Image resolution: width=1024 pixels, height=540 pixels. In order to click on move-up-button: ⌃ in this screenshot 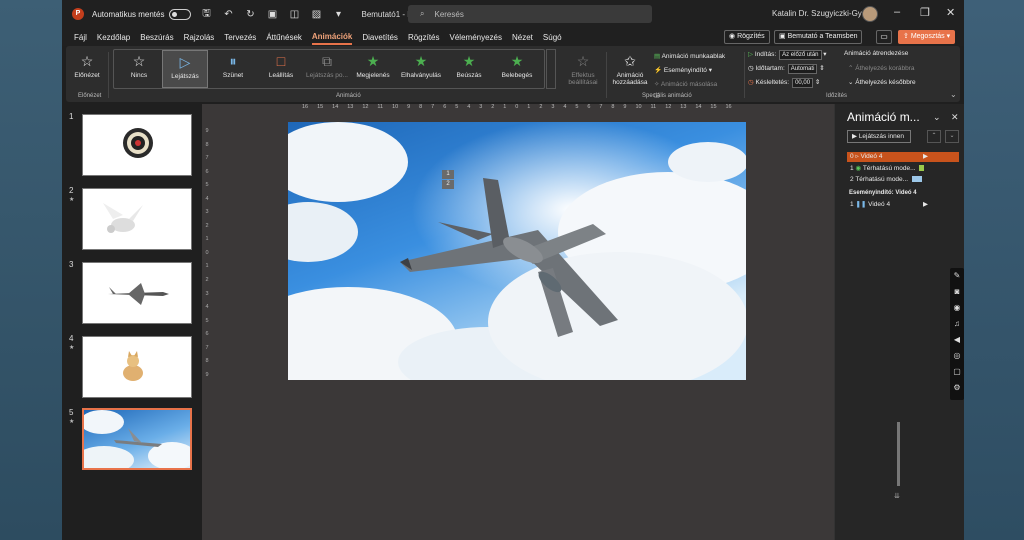, I will do `click(934, 136)`.